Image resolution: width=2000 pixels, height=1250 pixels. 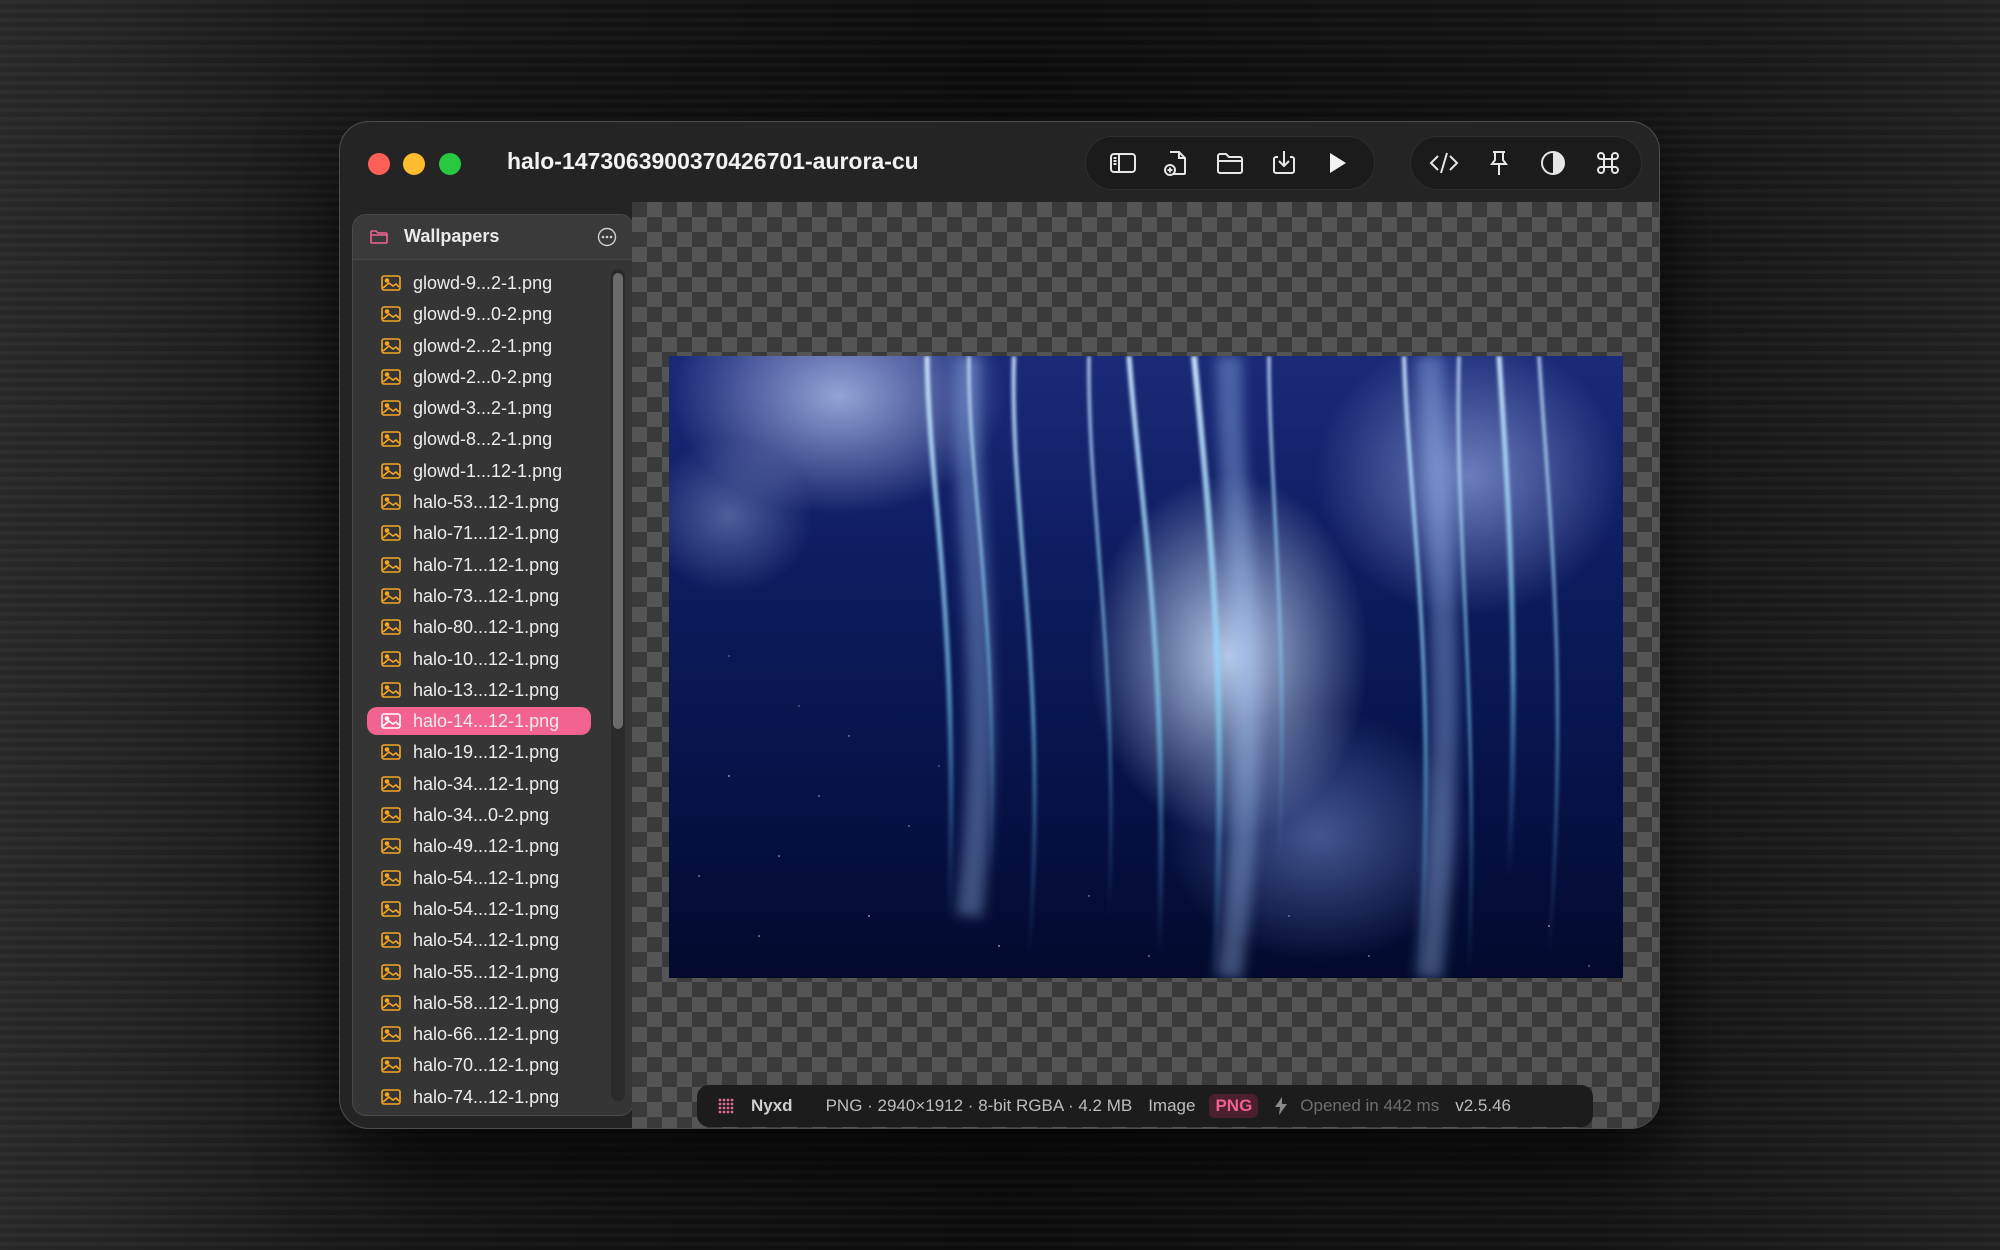 What do you see at coordinates (479, 1097) in the screenshot?
I see `file-list-item: halo-74...12-1.png` at bounding box center [479, 1097].